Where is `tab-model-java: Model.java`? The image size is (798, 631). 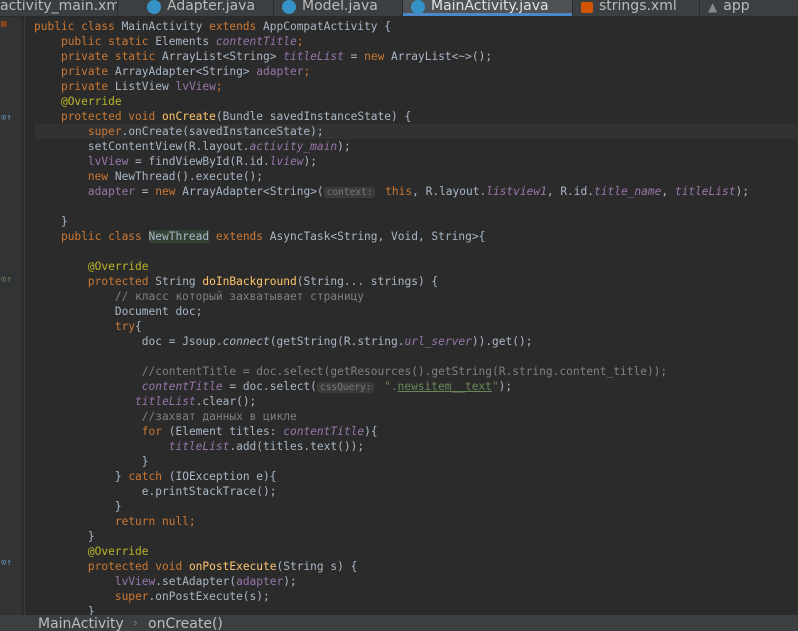 tab-model-java: Model.java is located at coordinates (338, 8).